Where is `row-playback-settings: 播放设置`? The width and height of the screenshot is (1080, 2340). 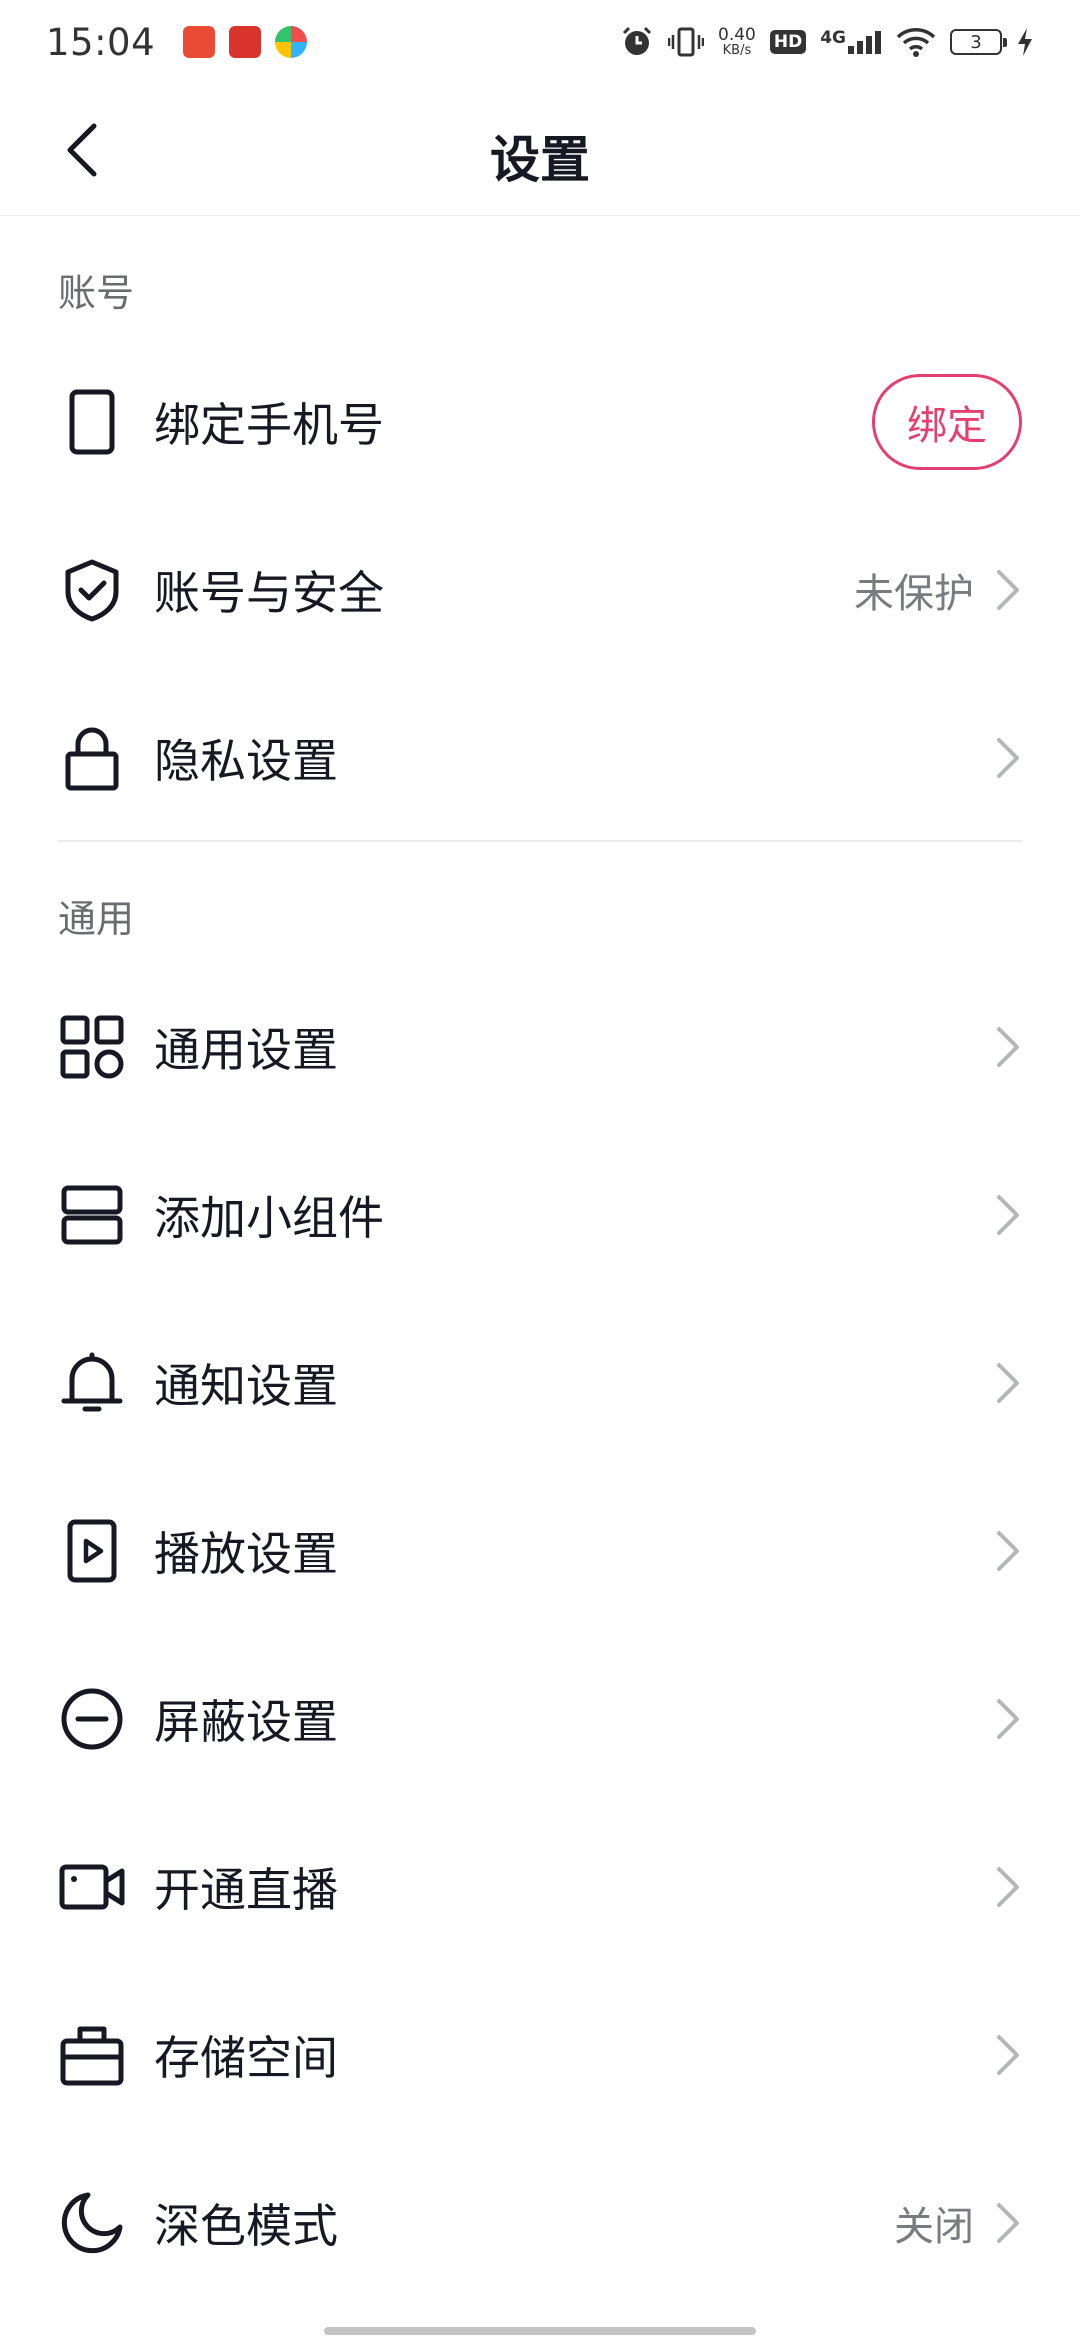
row-playback-settings: 播放设置 is located at coordinates (540, 1551).